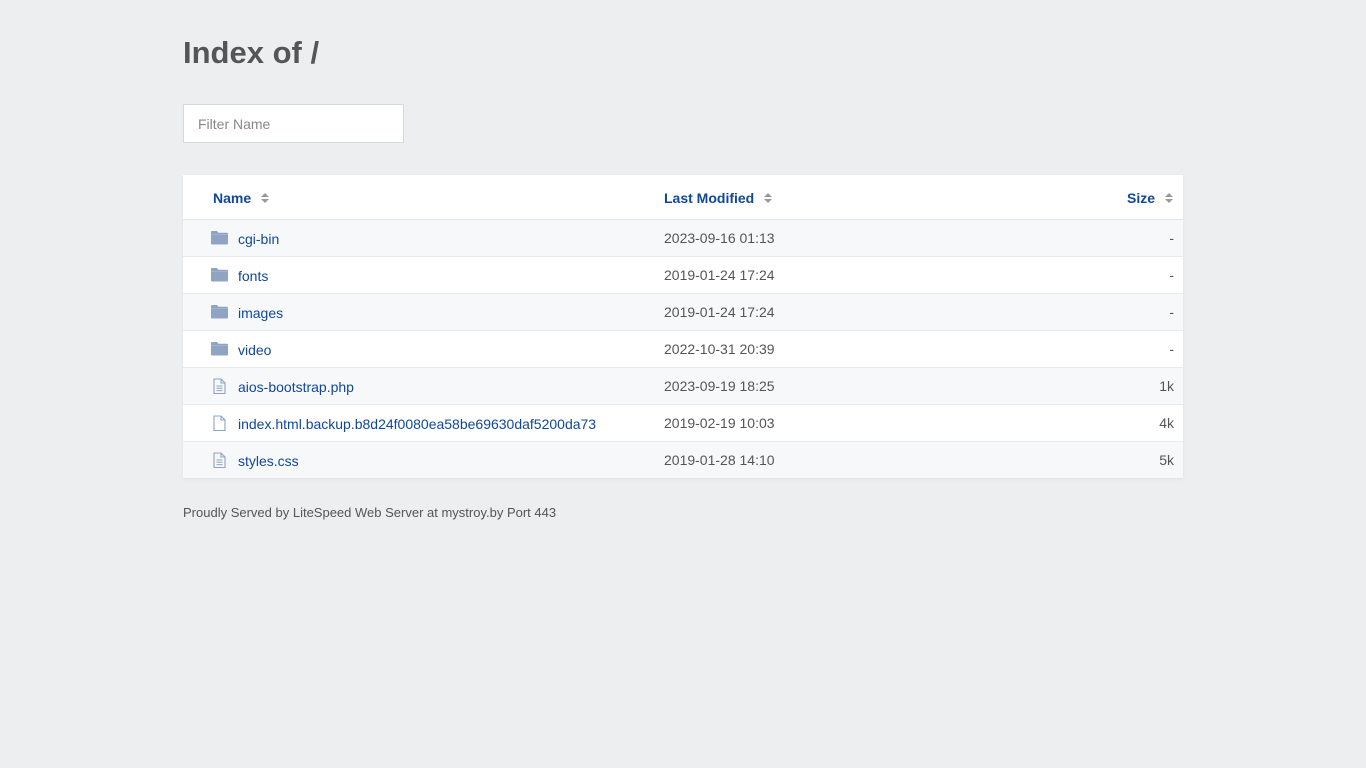  I want to click on sort-by-size-header: Size, so click(1150, 198).